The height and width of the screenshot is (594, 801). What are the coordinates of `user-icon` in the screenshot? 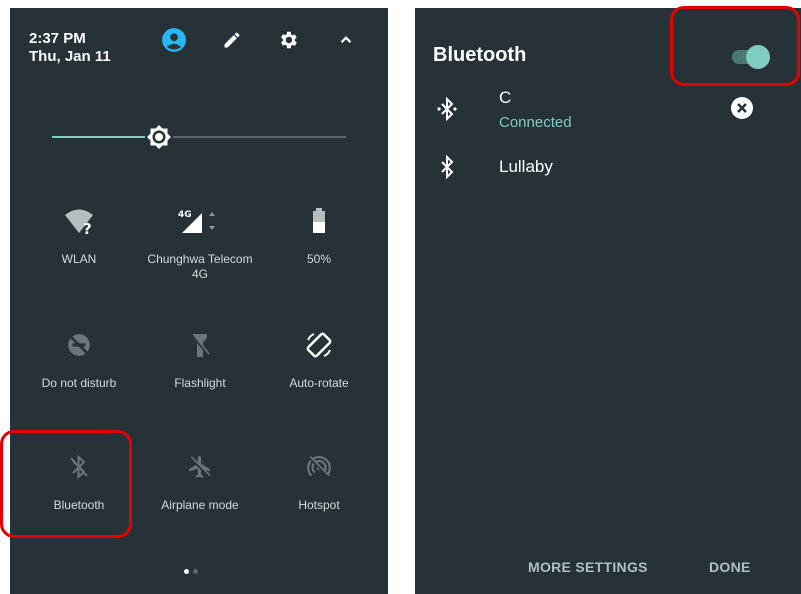 It's located at (174, 40).